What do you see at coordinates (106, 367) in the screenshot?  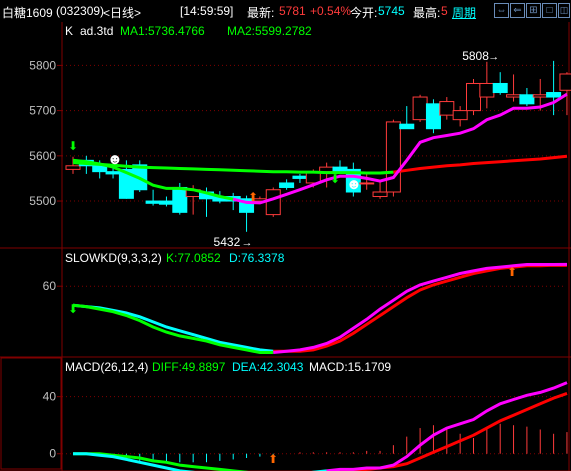 I see `macd-legend-name: MACD(26,12,4)` at bounding box center [106, 367].